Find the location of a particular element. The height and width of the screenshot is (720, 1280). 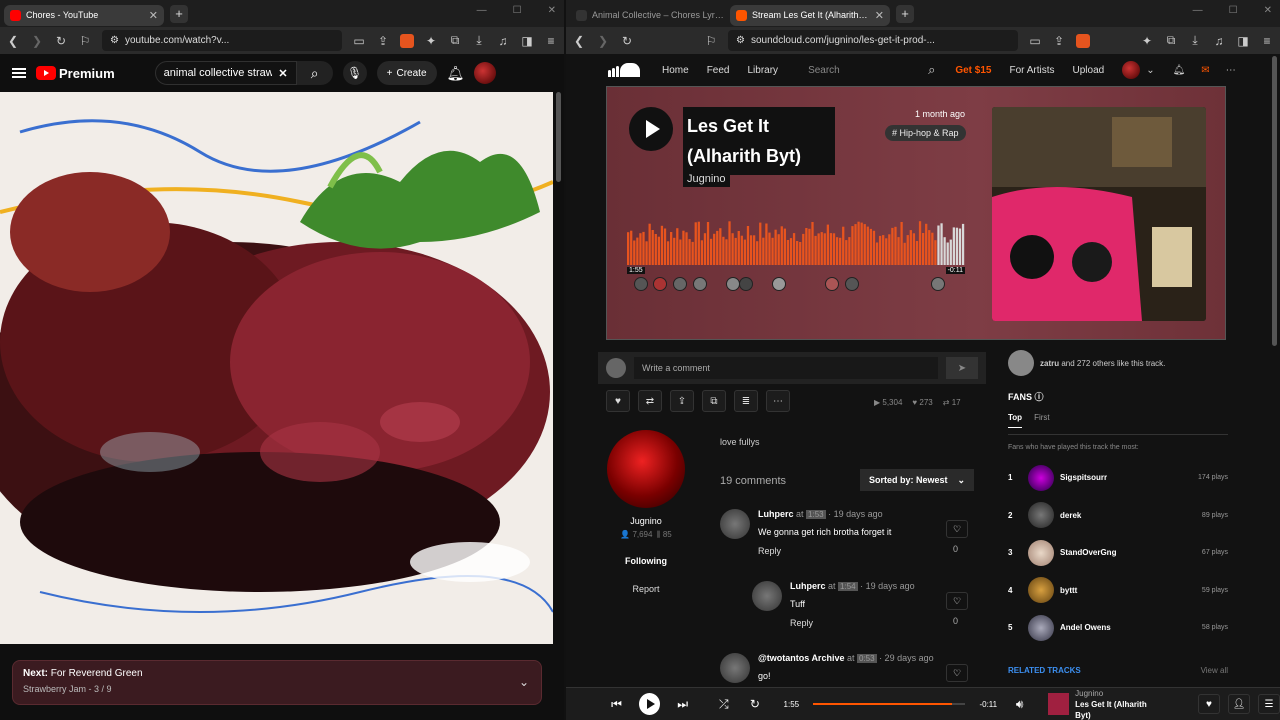

view-all-link: View all is located at coordinates (1214, 670).